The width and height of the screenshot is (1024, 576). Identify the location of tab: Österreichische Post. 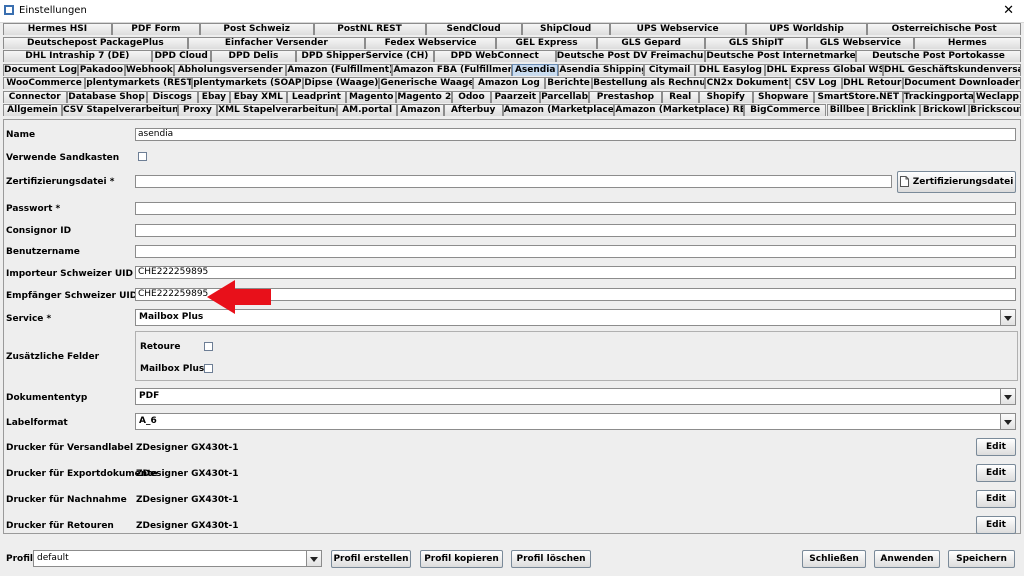
(944, 29).